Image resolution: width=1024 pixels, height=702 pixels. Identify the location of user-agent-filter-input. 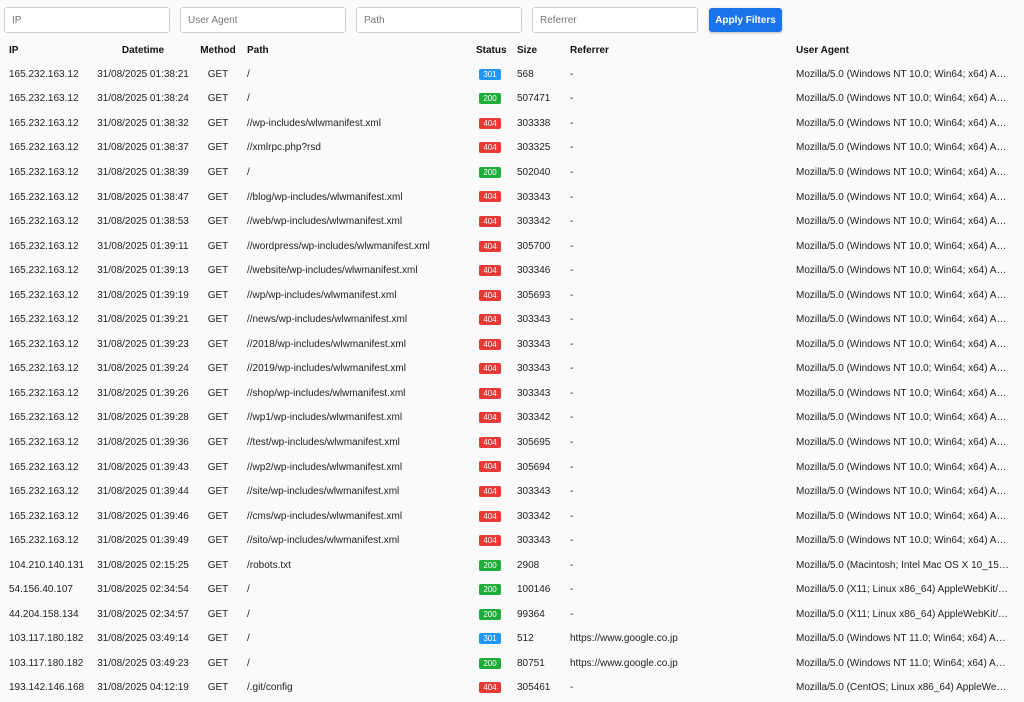
(263, 20).